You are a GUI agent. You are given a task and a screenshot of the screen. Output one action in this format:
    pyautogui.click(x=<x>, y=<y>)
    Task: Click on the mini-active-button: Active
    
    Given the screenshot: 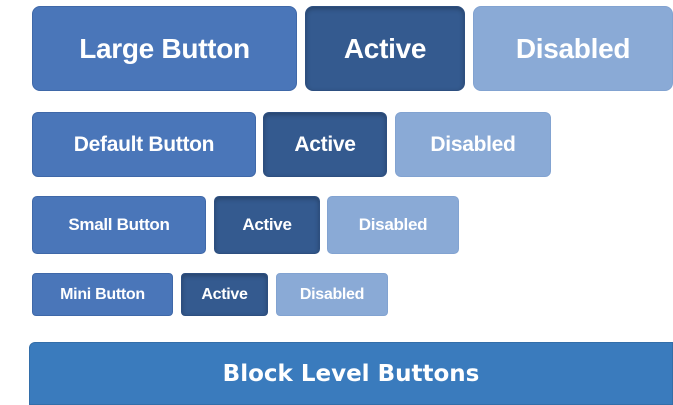 What is the action you would take?
    pyautogui.click(x=224, y=294)
    